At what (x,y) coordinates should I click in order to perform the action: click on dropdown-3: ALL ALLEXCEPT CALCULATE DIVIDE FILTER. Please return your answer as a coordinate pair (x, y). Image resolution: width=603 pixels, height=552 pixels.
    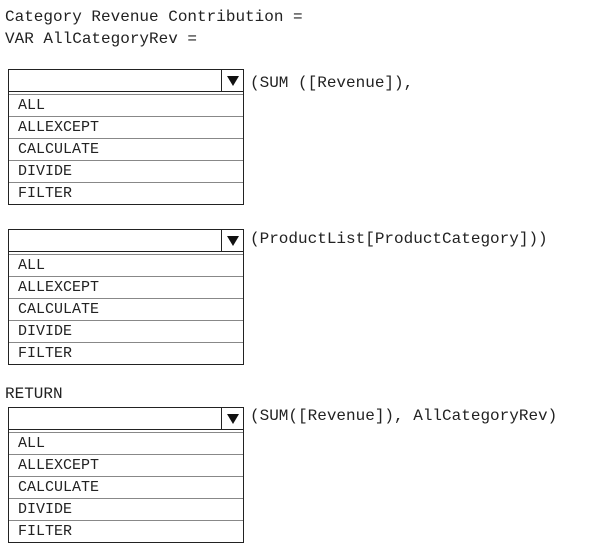
    Looking at the image, I should click on (126, 475).